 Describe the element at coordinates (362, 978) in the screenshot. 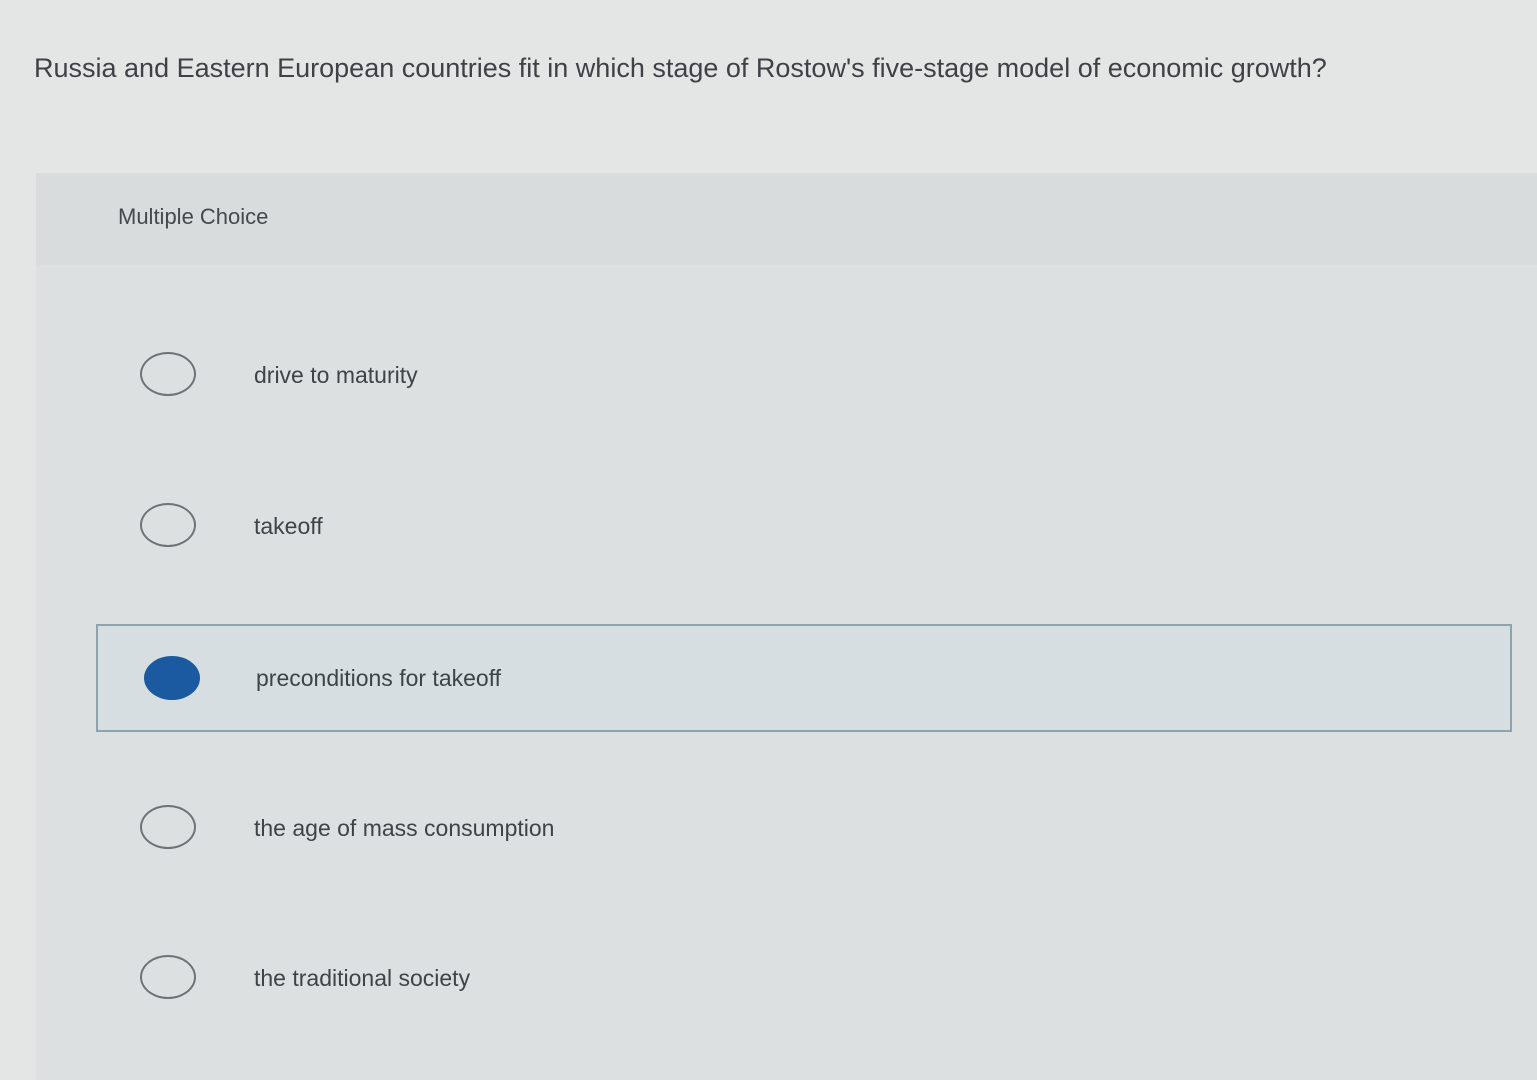

I see `option-label: the traditional society` at that location.